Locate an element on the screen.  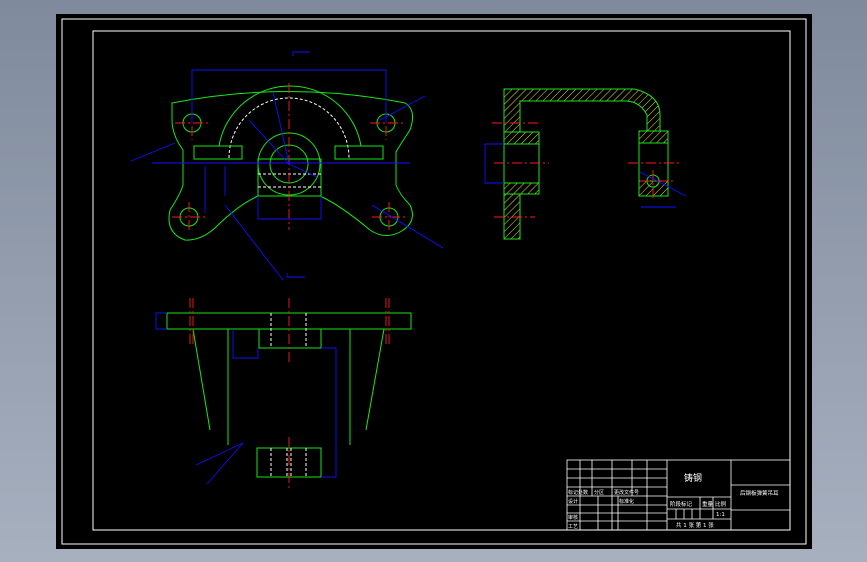
sheet-count: 共 1 张 第 1 张 is located at coordinates (695, 525).